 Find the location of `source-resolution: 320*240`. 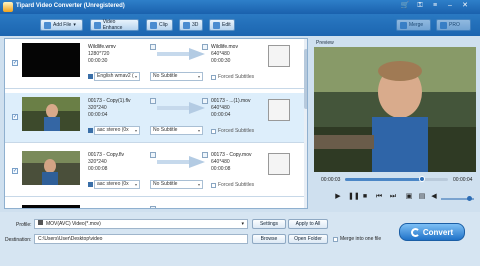

source-resolution: 320*240 is located at coordinates (97, 162).